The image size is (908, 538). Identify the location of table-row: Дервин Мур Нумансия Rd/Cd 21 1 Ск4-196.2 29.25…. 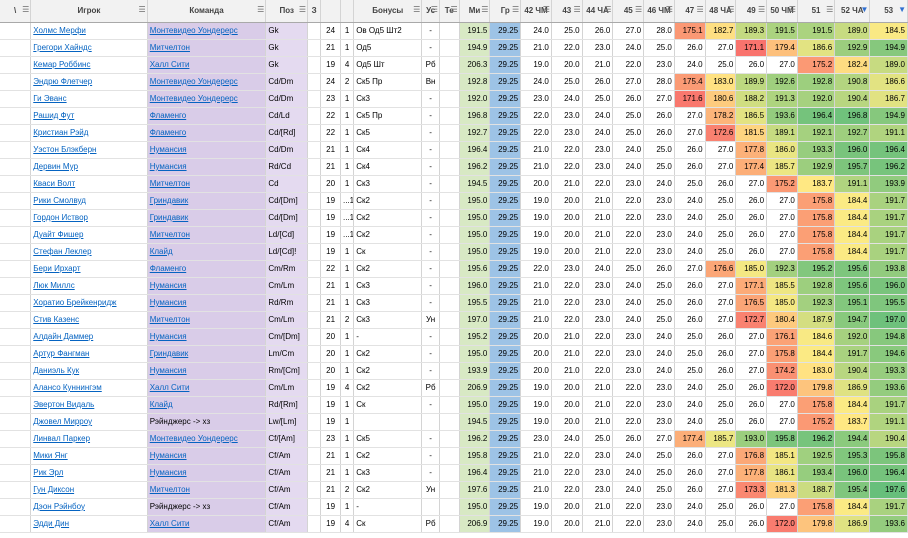
(454, 167).